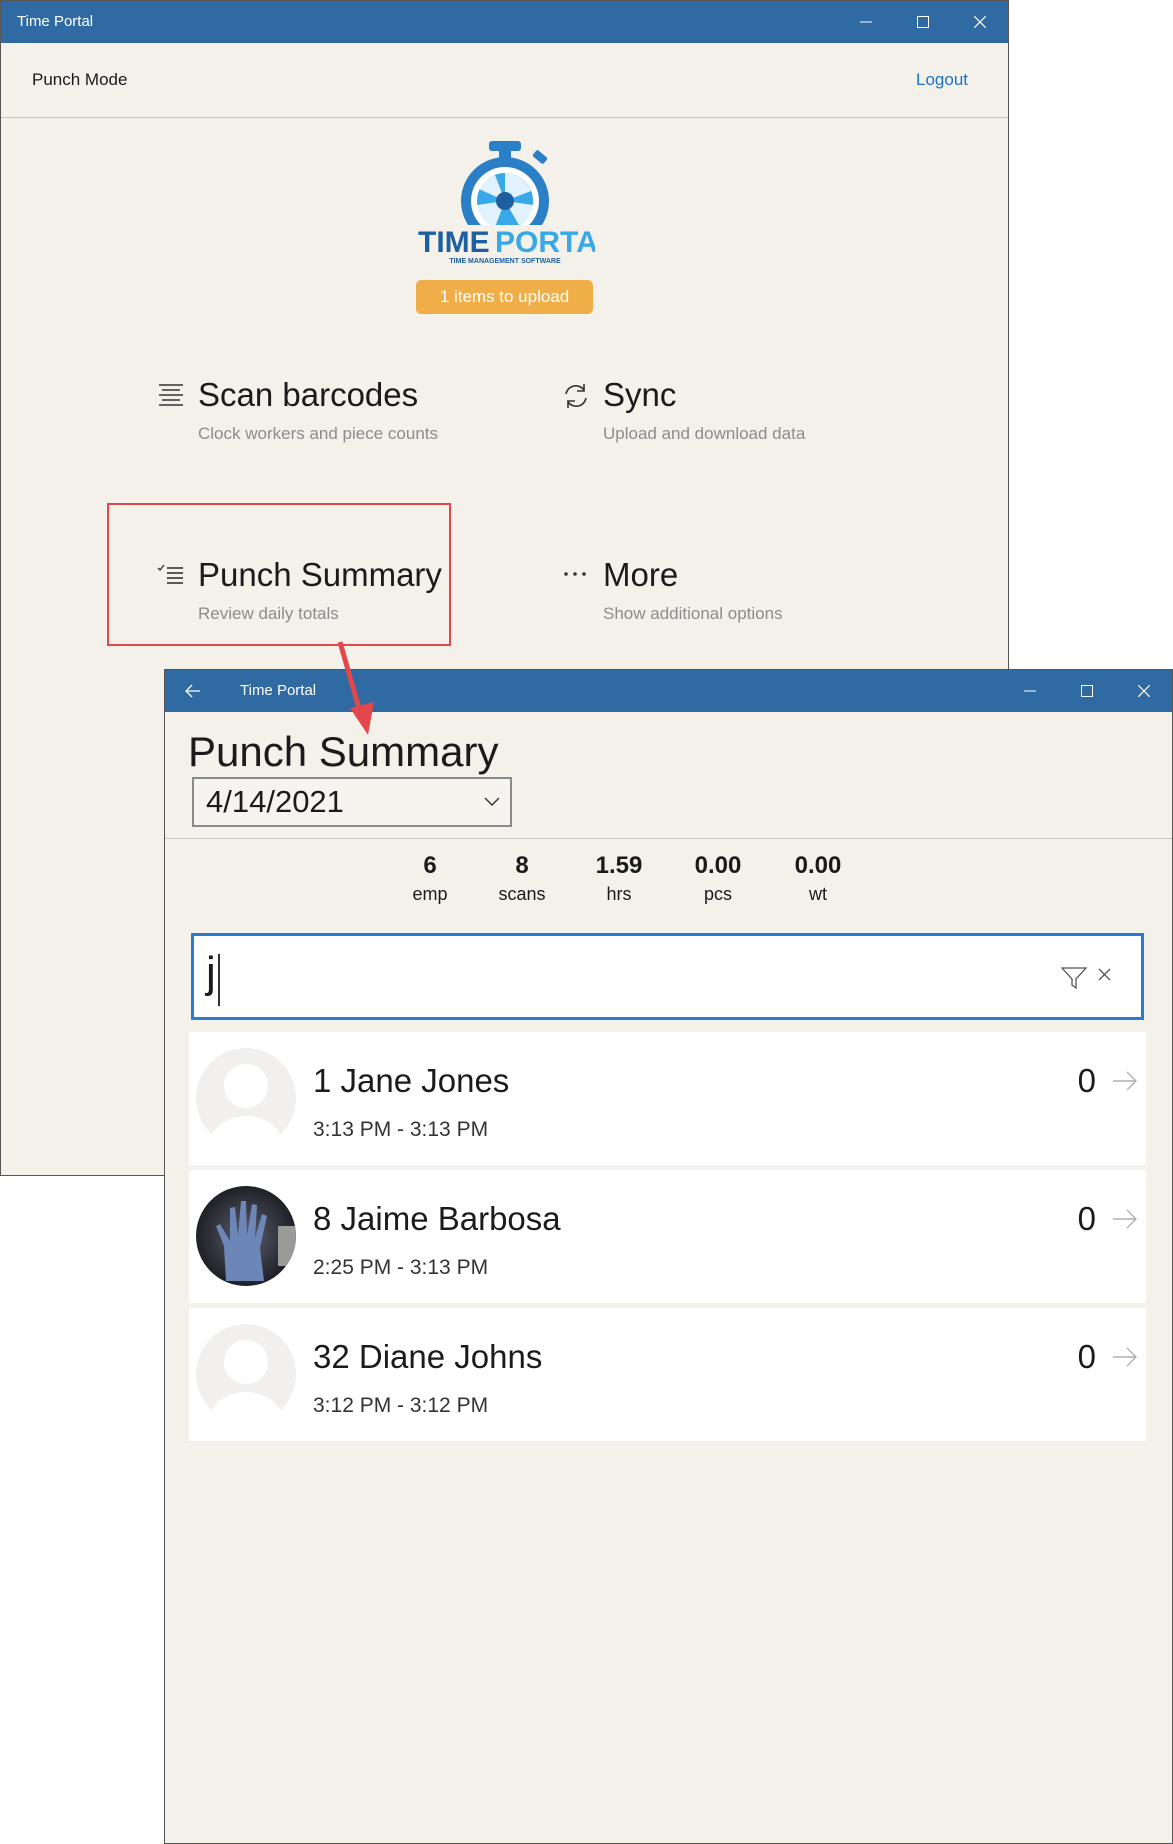 Image resolution: width=1173 pixels, height=1844 pixels. I want to click on callout-arrow-icon, so click(355, 688).